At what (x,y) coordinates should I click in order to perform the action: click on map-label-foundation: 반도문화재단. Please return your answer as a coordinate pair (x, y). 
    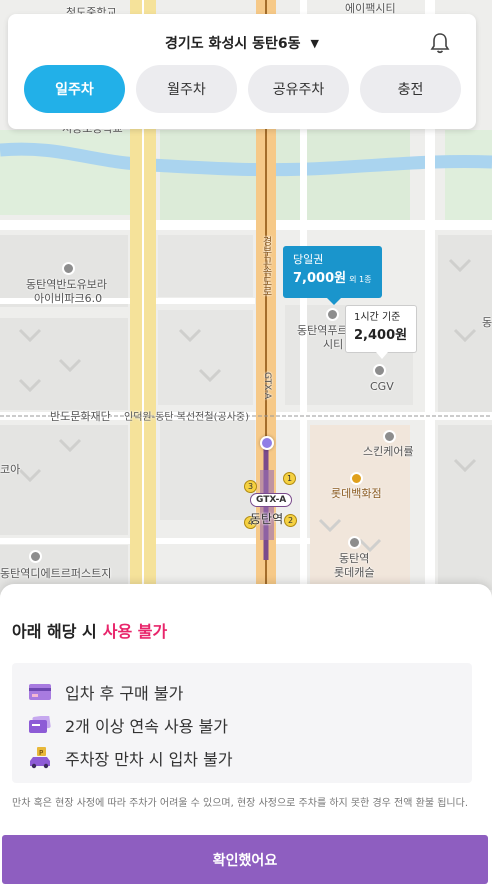
    Looking at the image, I should click on (80, 416).